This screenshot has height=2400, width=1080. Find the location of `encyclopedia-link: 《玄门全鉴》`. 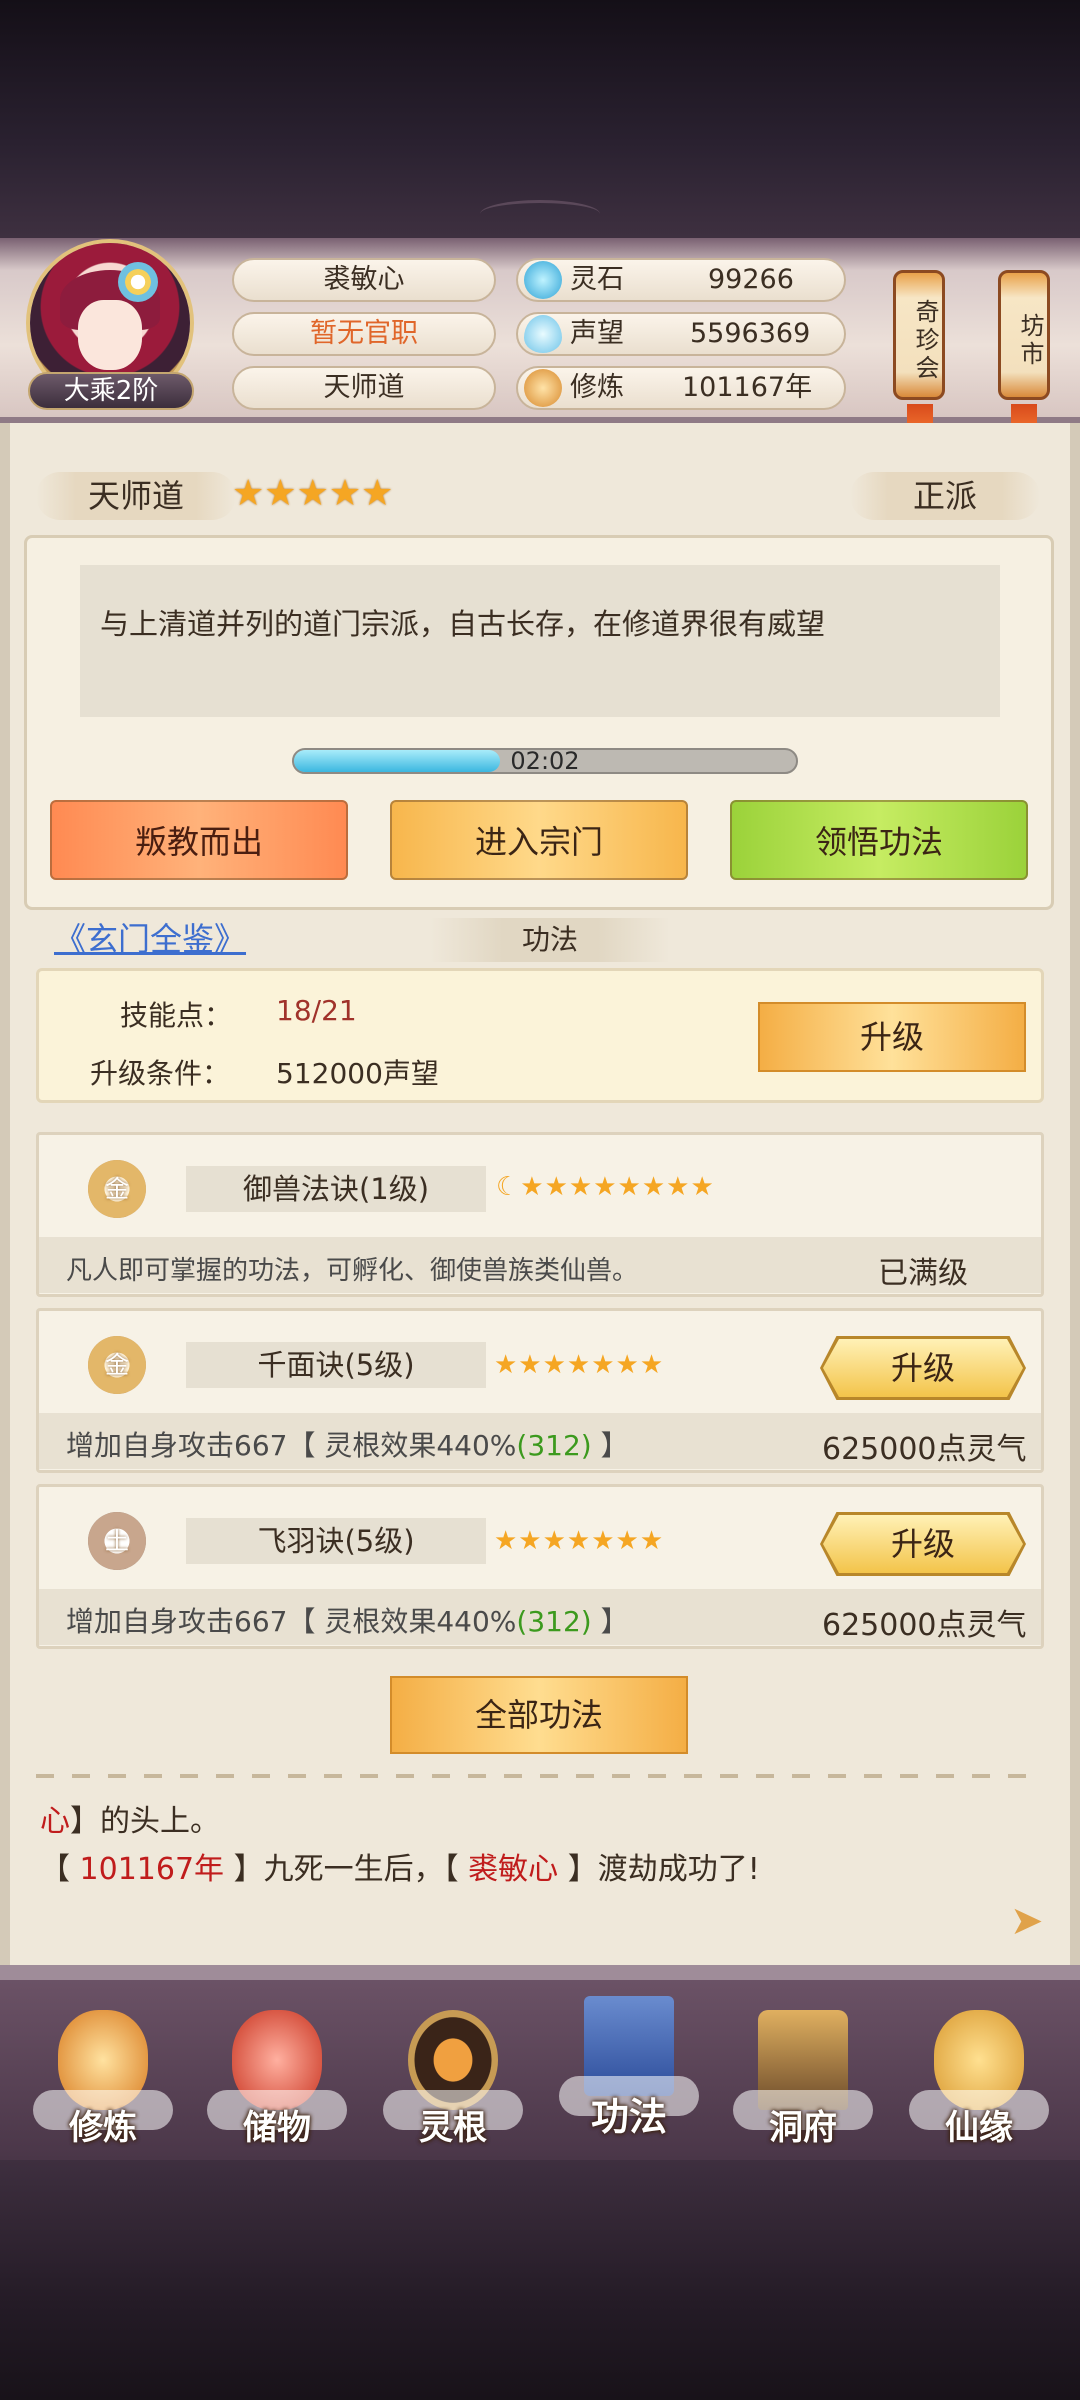

encyclopedia-link: 《玄门全鉴》 is located at coordinates (150, 937).